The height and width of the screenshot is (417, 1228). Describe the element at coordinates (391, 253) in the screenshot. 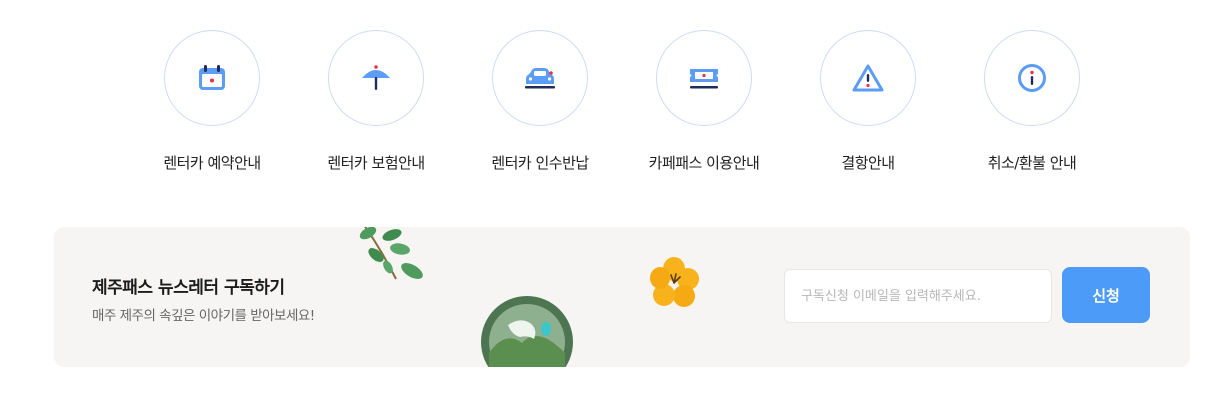

I see `leaf-branch-illustration` at that location.